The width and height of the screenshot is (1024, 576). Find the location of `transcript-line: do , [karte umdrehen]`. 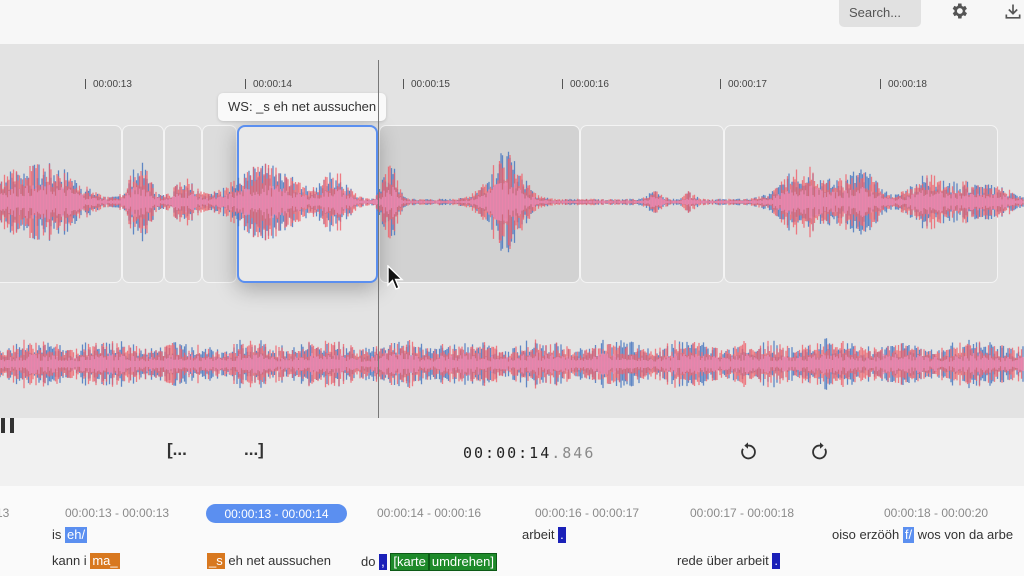

transcript-line: do , [karte umdrehen] is located at coordinates (429, 562).